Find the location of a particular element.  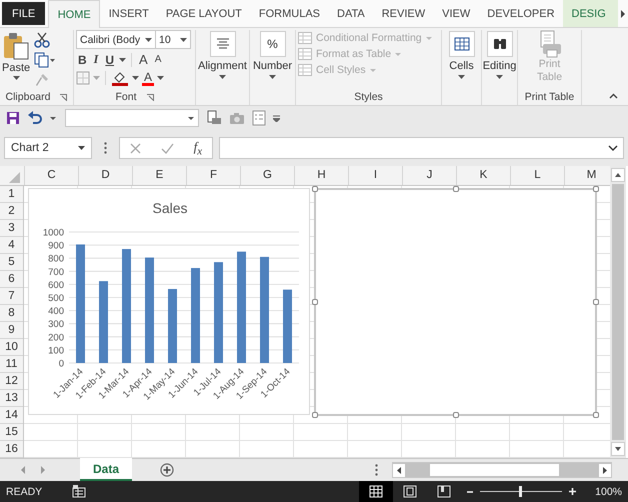

row-header: 1 is located at coordinates (11, 194).